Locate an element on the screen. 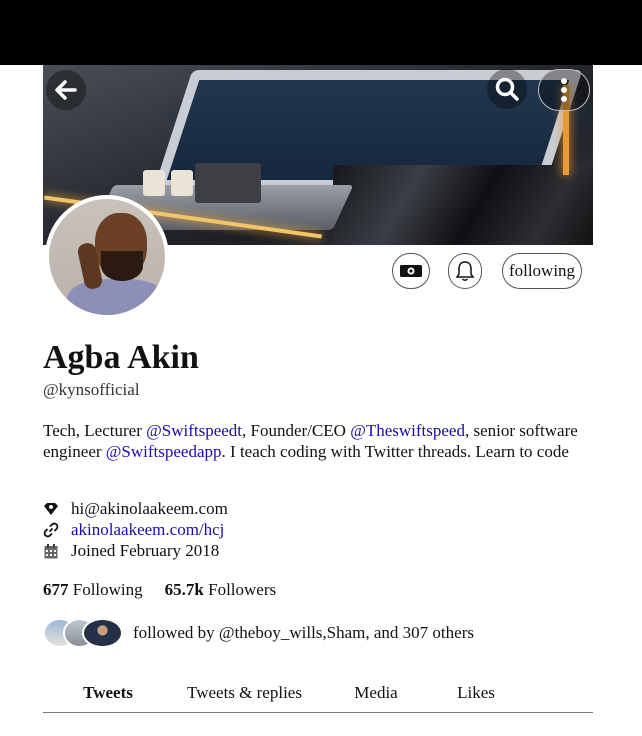 The image size is (642, 736). back-button is located at coordinates (66, 90).